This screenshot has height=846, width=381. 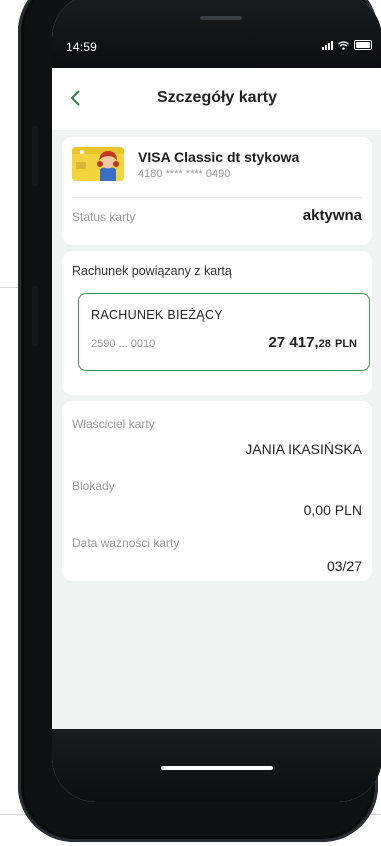 What do you see at coordinates (93, 486) in the screenshot?
I see `blocks-label: Blokady` at bounding box center [93, 486].